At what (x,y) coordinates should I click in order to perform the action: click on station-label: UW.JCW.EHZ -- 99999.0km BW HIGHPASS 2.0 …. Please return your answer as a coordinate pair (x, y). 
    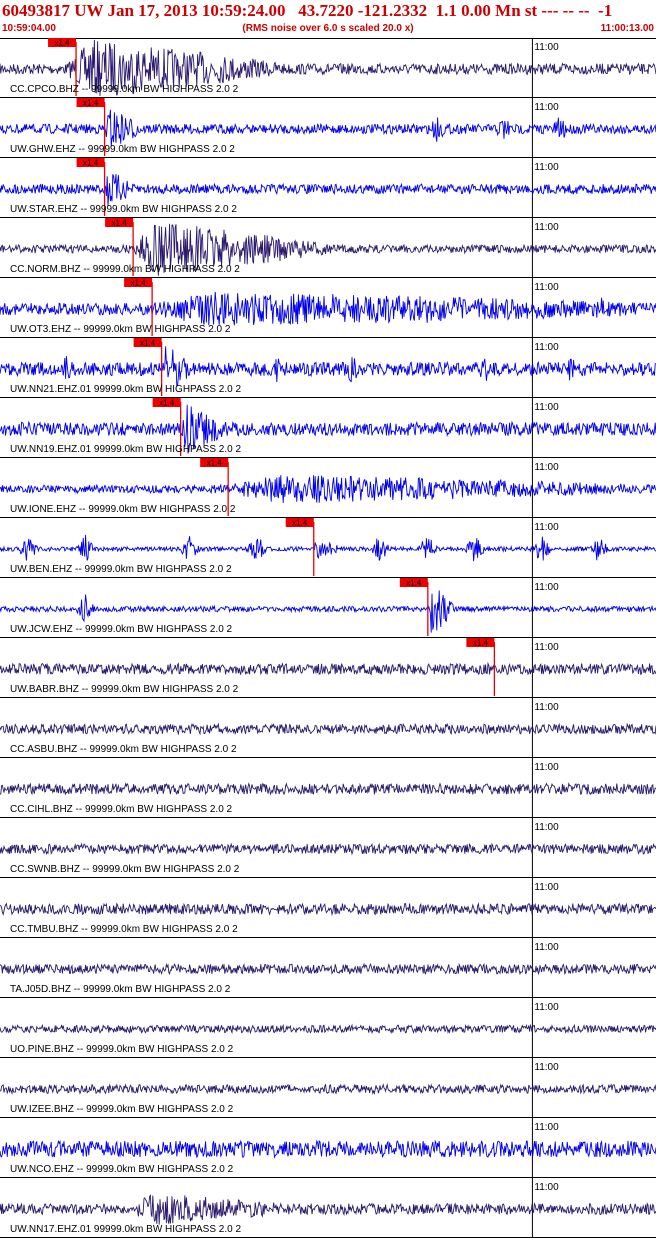
    Looking at the image, I should click on (121, 629).